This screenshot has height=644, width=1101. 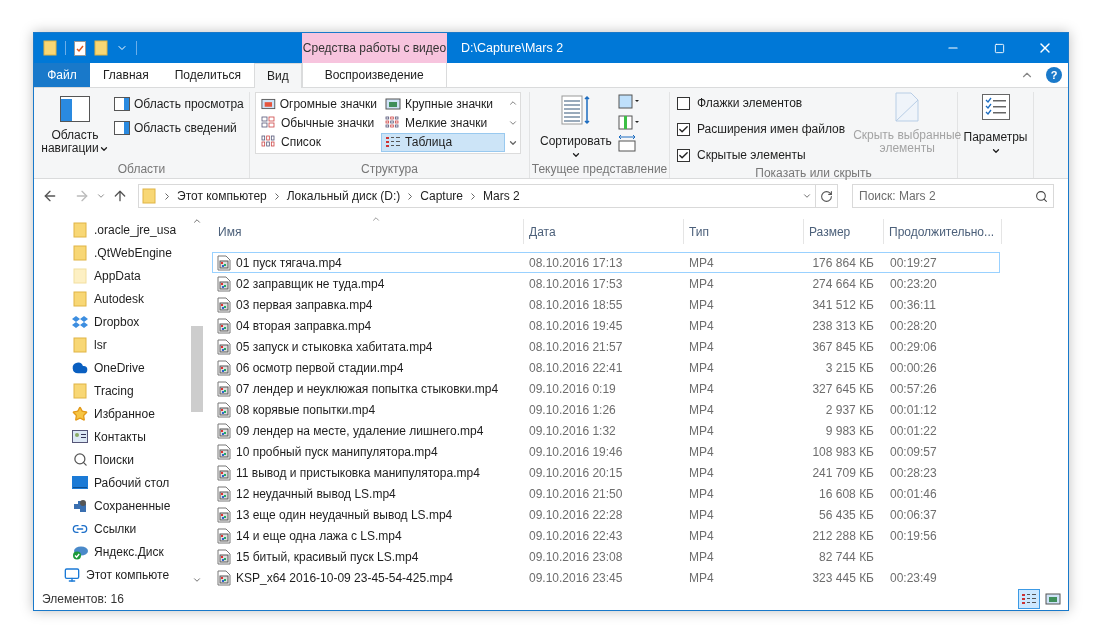 I want to click on ribbon-tab: Воспроизведение, so click(x=374, y=75).